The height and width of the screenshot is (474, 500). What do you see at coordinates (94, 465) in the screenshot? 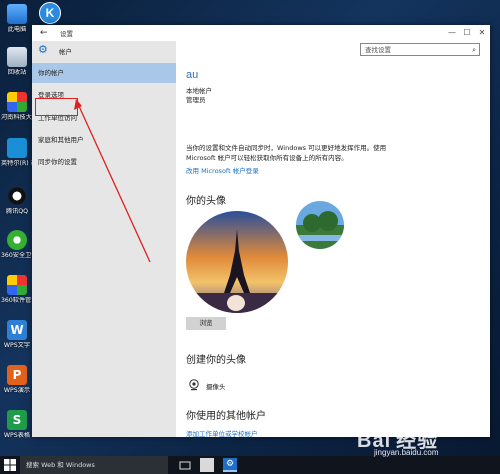
I see `taskbar-search: 搜索 Web 和 Windows` at bounding box center [94, 465].